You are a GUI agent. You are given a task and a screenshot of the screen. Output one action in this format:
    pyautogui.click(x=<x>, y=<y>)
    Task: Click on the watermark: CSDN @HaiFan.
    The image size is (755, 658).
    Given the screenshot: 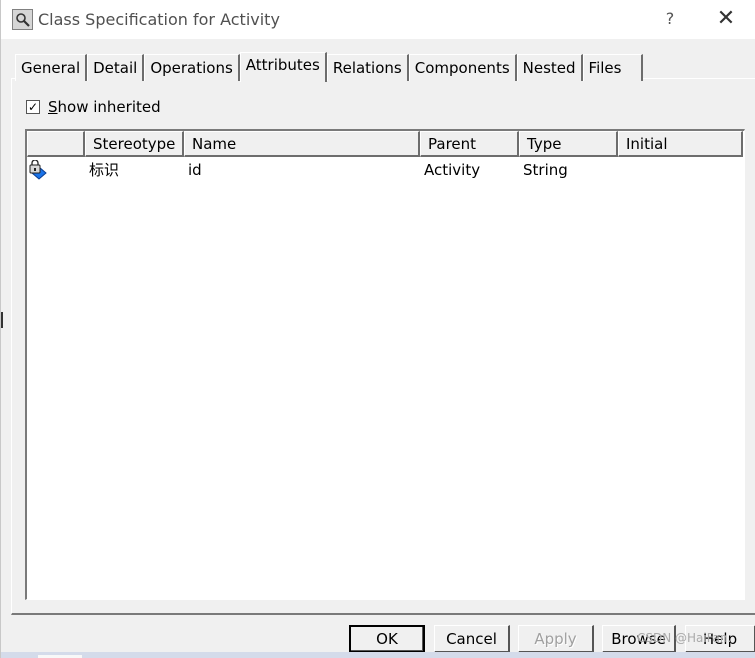 What is the action you would take?
    pyautogui.click(x=684, y=638)
    